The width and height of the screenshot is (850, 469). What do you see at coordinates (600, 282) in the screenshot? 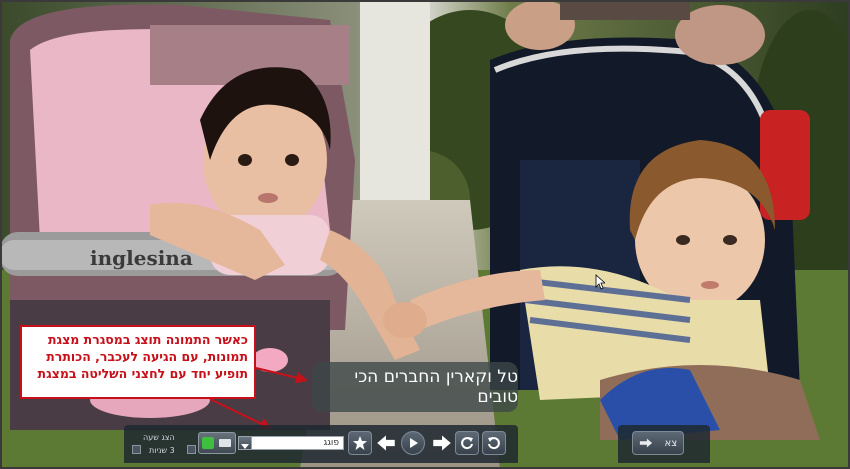
I see `cursor-icon` at bounding box center [600, 282].